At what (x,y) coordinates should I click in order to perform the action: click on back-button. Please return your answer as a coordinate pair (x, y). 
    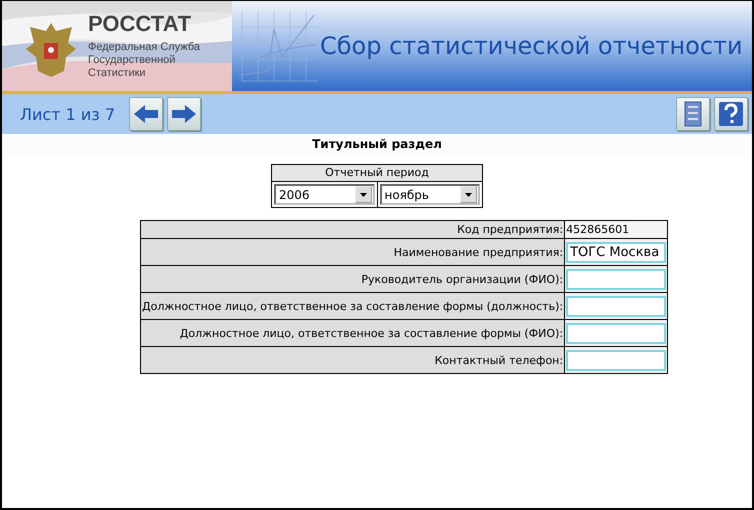
    Looking at the image, I should click on (146, 114).